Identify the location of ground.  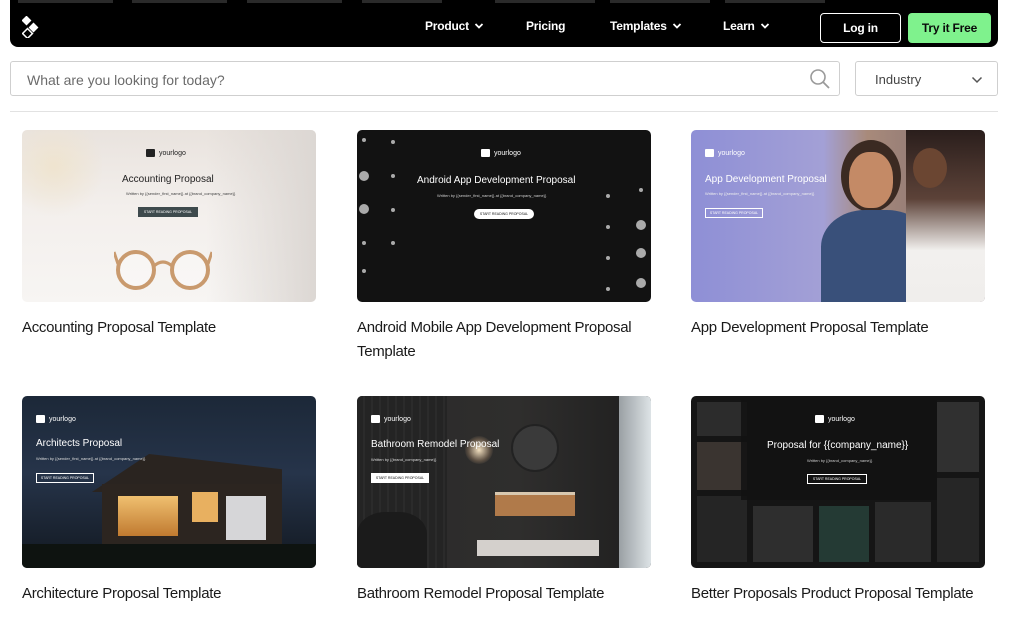
(169, 556).